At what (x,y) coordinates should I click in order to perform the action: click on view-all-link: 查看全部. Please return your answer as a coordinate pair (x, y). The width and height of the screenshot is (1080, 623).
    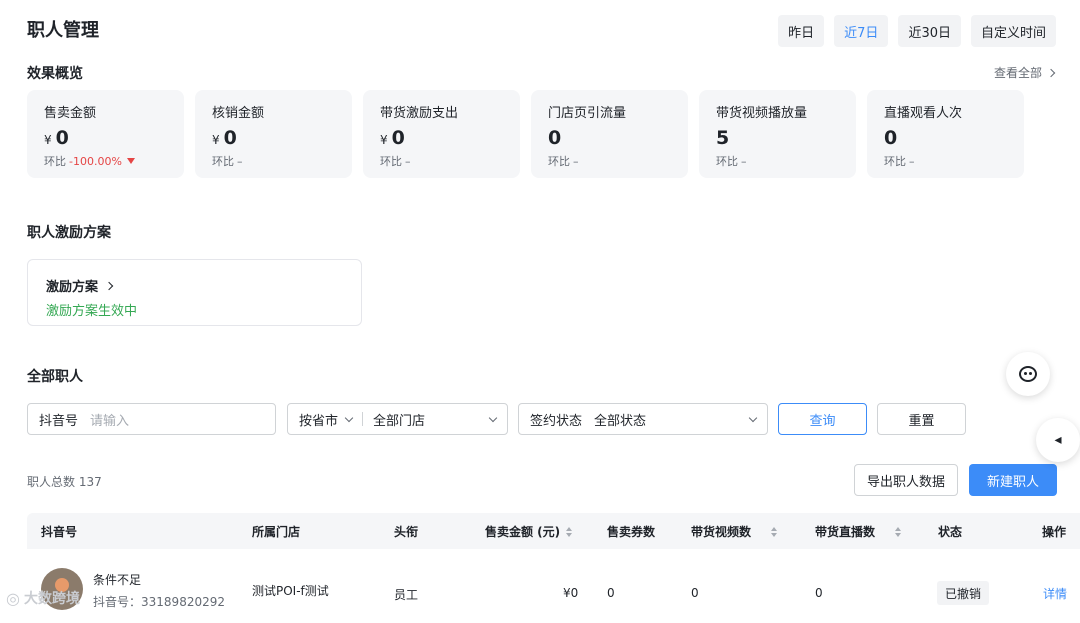
    Looking at the image, I should click on (1024, 72).